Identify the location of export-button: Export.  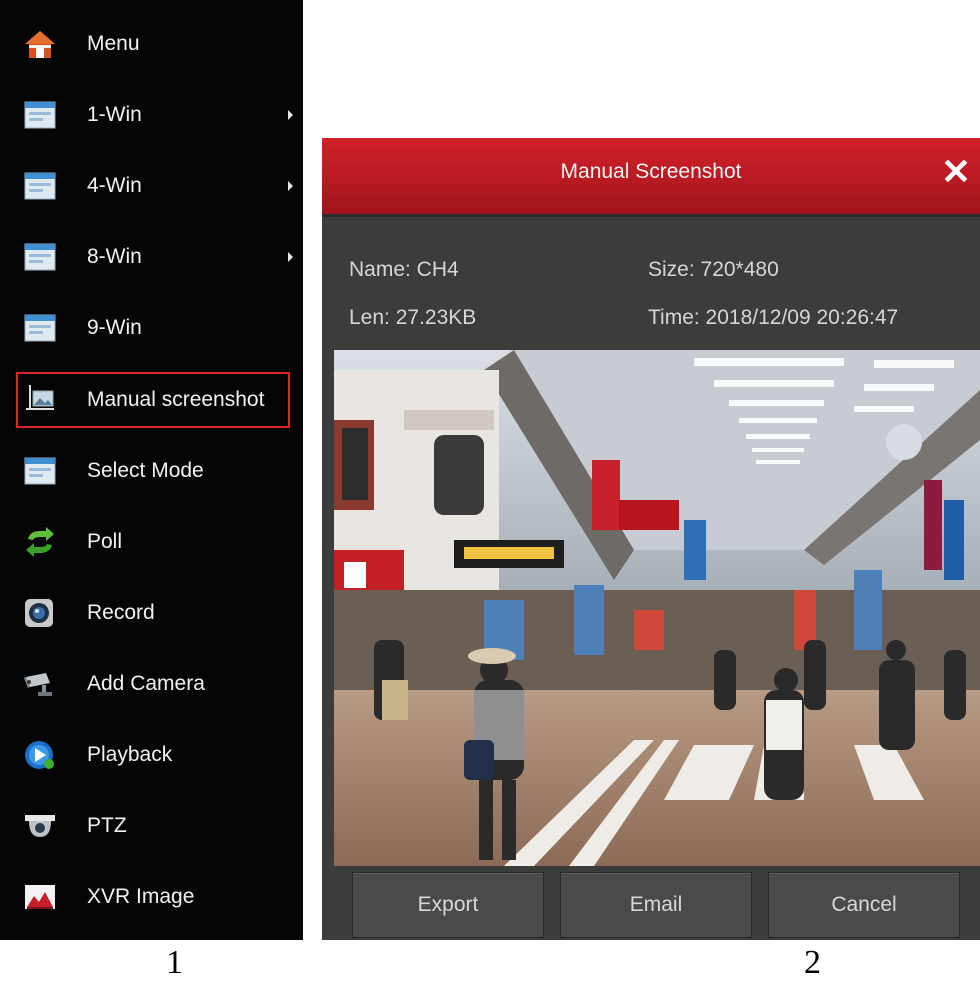
(448, 905).